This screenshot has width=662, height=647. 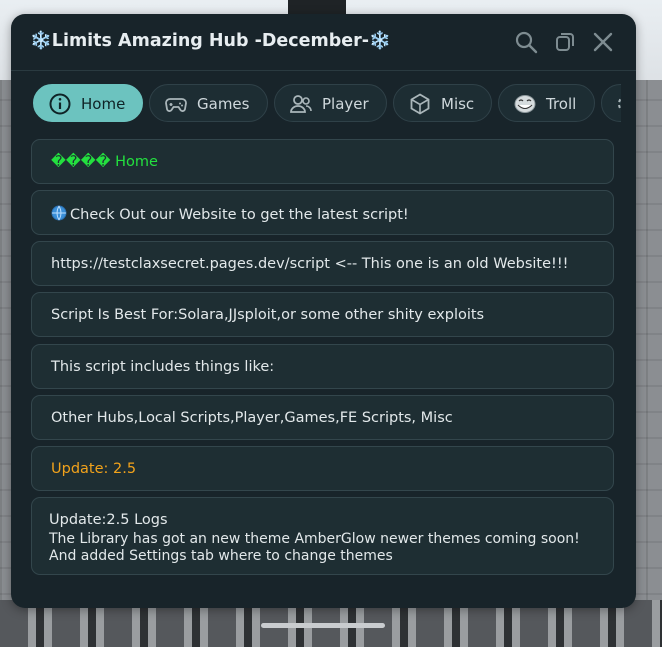 What do you see at coordinates (103, 104) in the screenshot?
I see `tab-label: Home` at bounding box center [103, 104].